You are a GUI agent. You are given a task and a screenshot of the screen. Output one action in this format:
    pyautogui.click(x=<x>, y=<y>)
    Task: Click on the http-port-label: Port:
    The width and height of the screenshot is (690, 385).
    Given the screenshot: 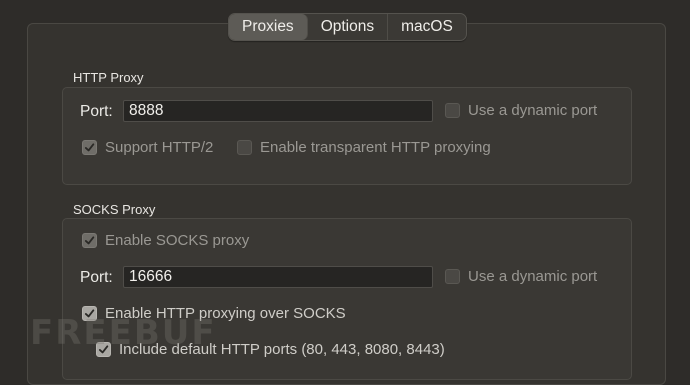 What is the action you would take?
    pyautogui.click(x=96, y=111)
    